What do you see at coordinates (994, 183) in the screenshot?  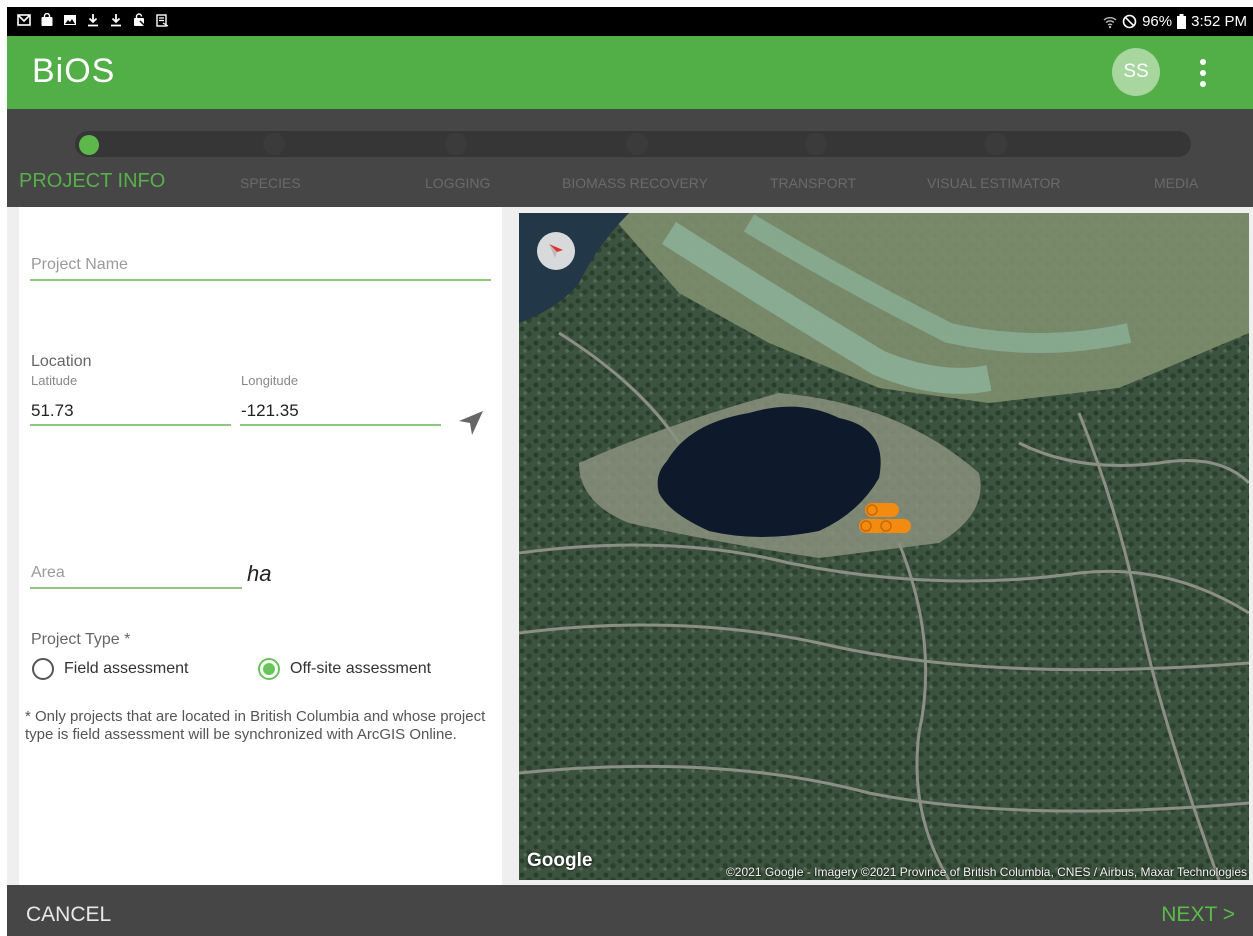 I see `tab-visual-estimator: VISUAL ESTIMATOR` at bounding box center [994, 183].